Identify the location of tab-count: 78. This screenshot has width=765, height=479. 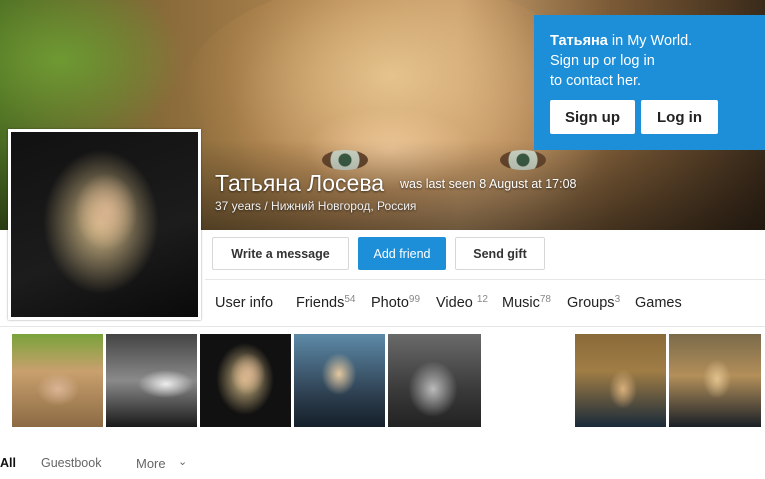
(545, 299).